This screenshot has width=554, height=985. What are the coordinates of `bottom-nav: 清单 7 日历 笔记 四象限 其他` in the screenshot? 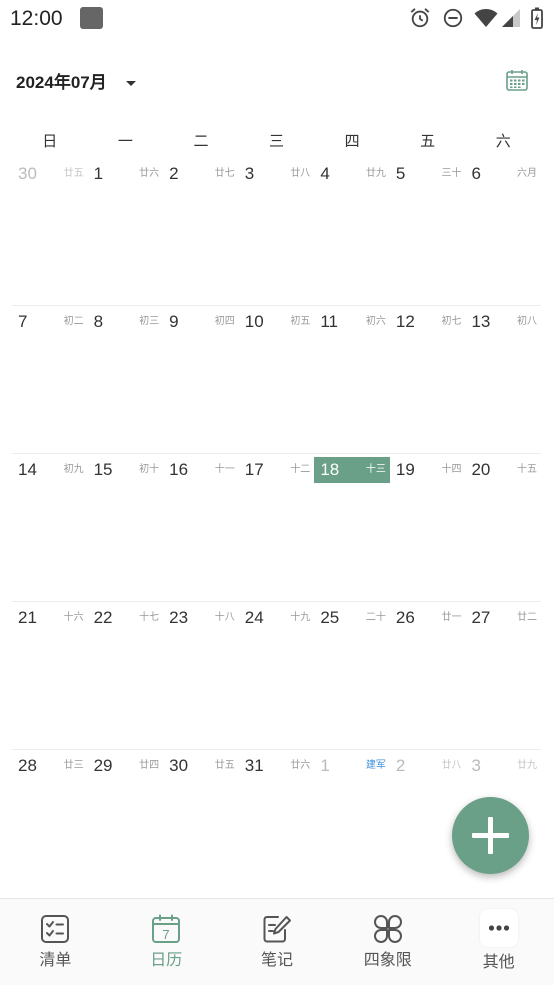 It's located at (277, 941).